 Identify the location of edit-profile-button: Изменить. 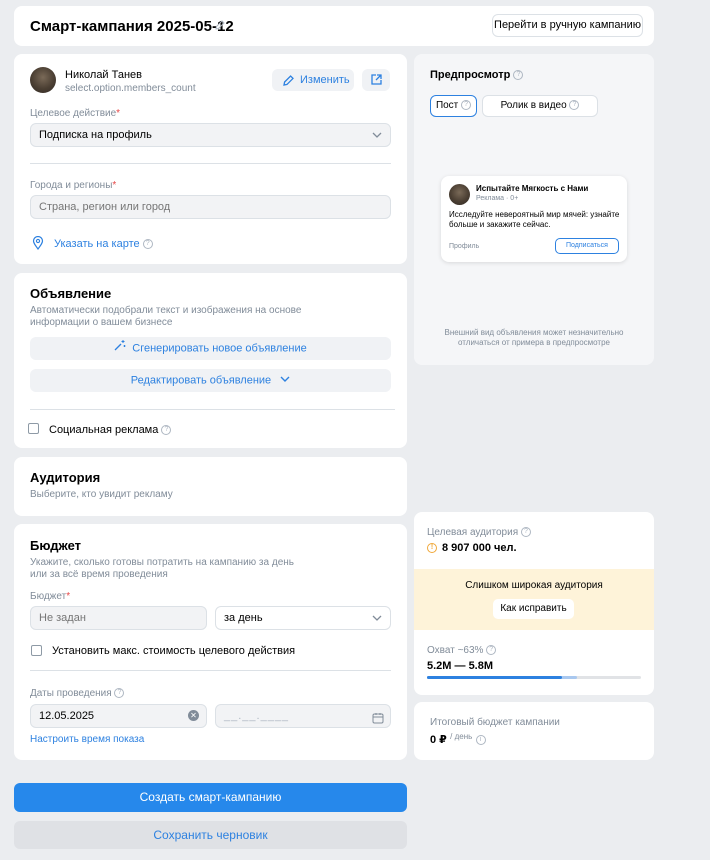
(313, 80).